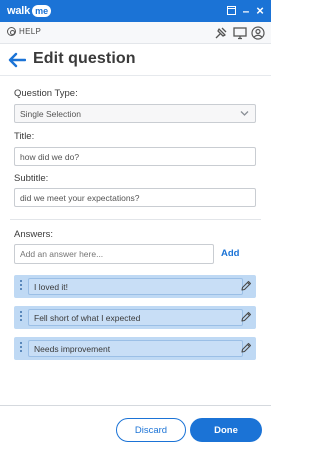  I want to click on user-icon, so click(258, 33).